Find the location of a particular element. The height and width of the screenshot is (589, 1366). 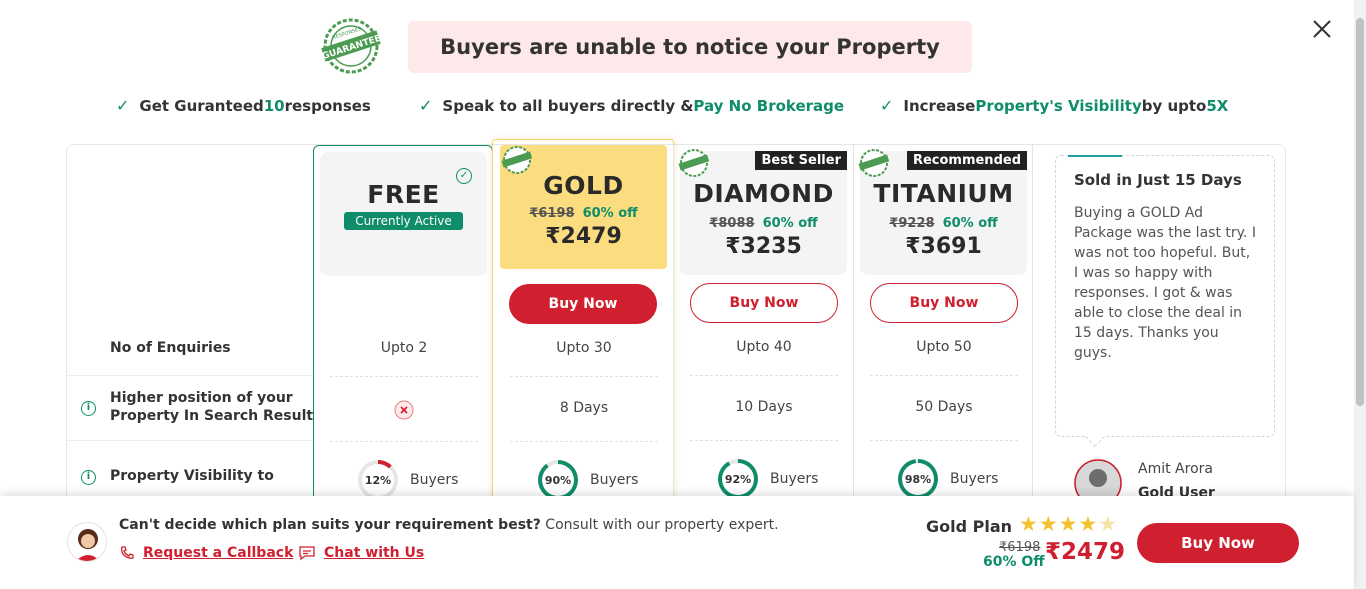

old-price: ₹9228 is located at coordinates (912, 223).